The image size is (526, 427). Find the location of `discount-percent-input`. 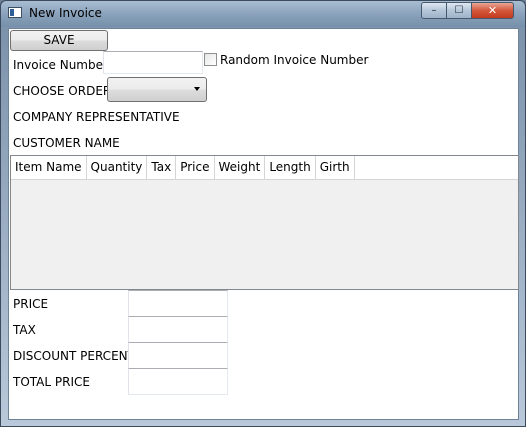

discount-percent-input is located at coordinates (178, 355).